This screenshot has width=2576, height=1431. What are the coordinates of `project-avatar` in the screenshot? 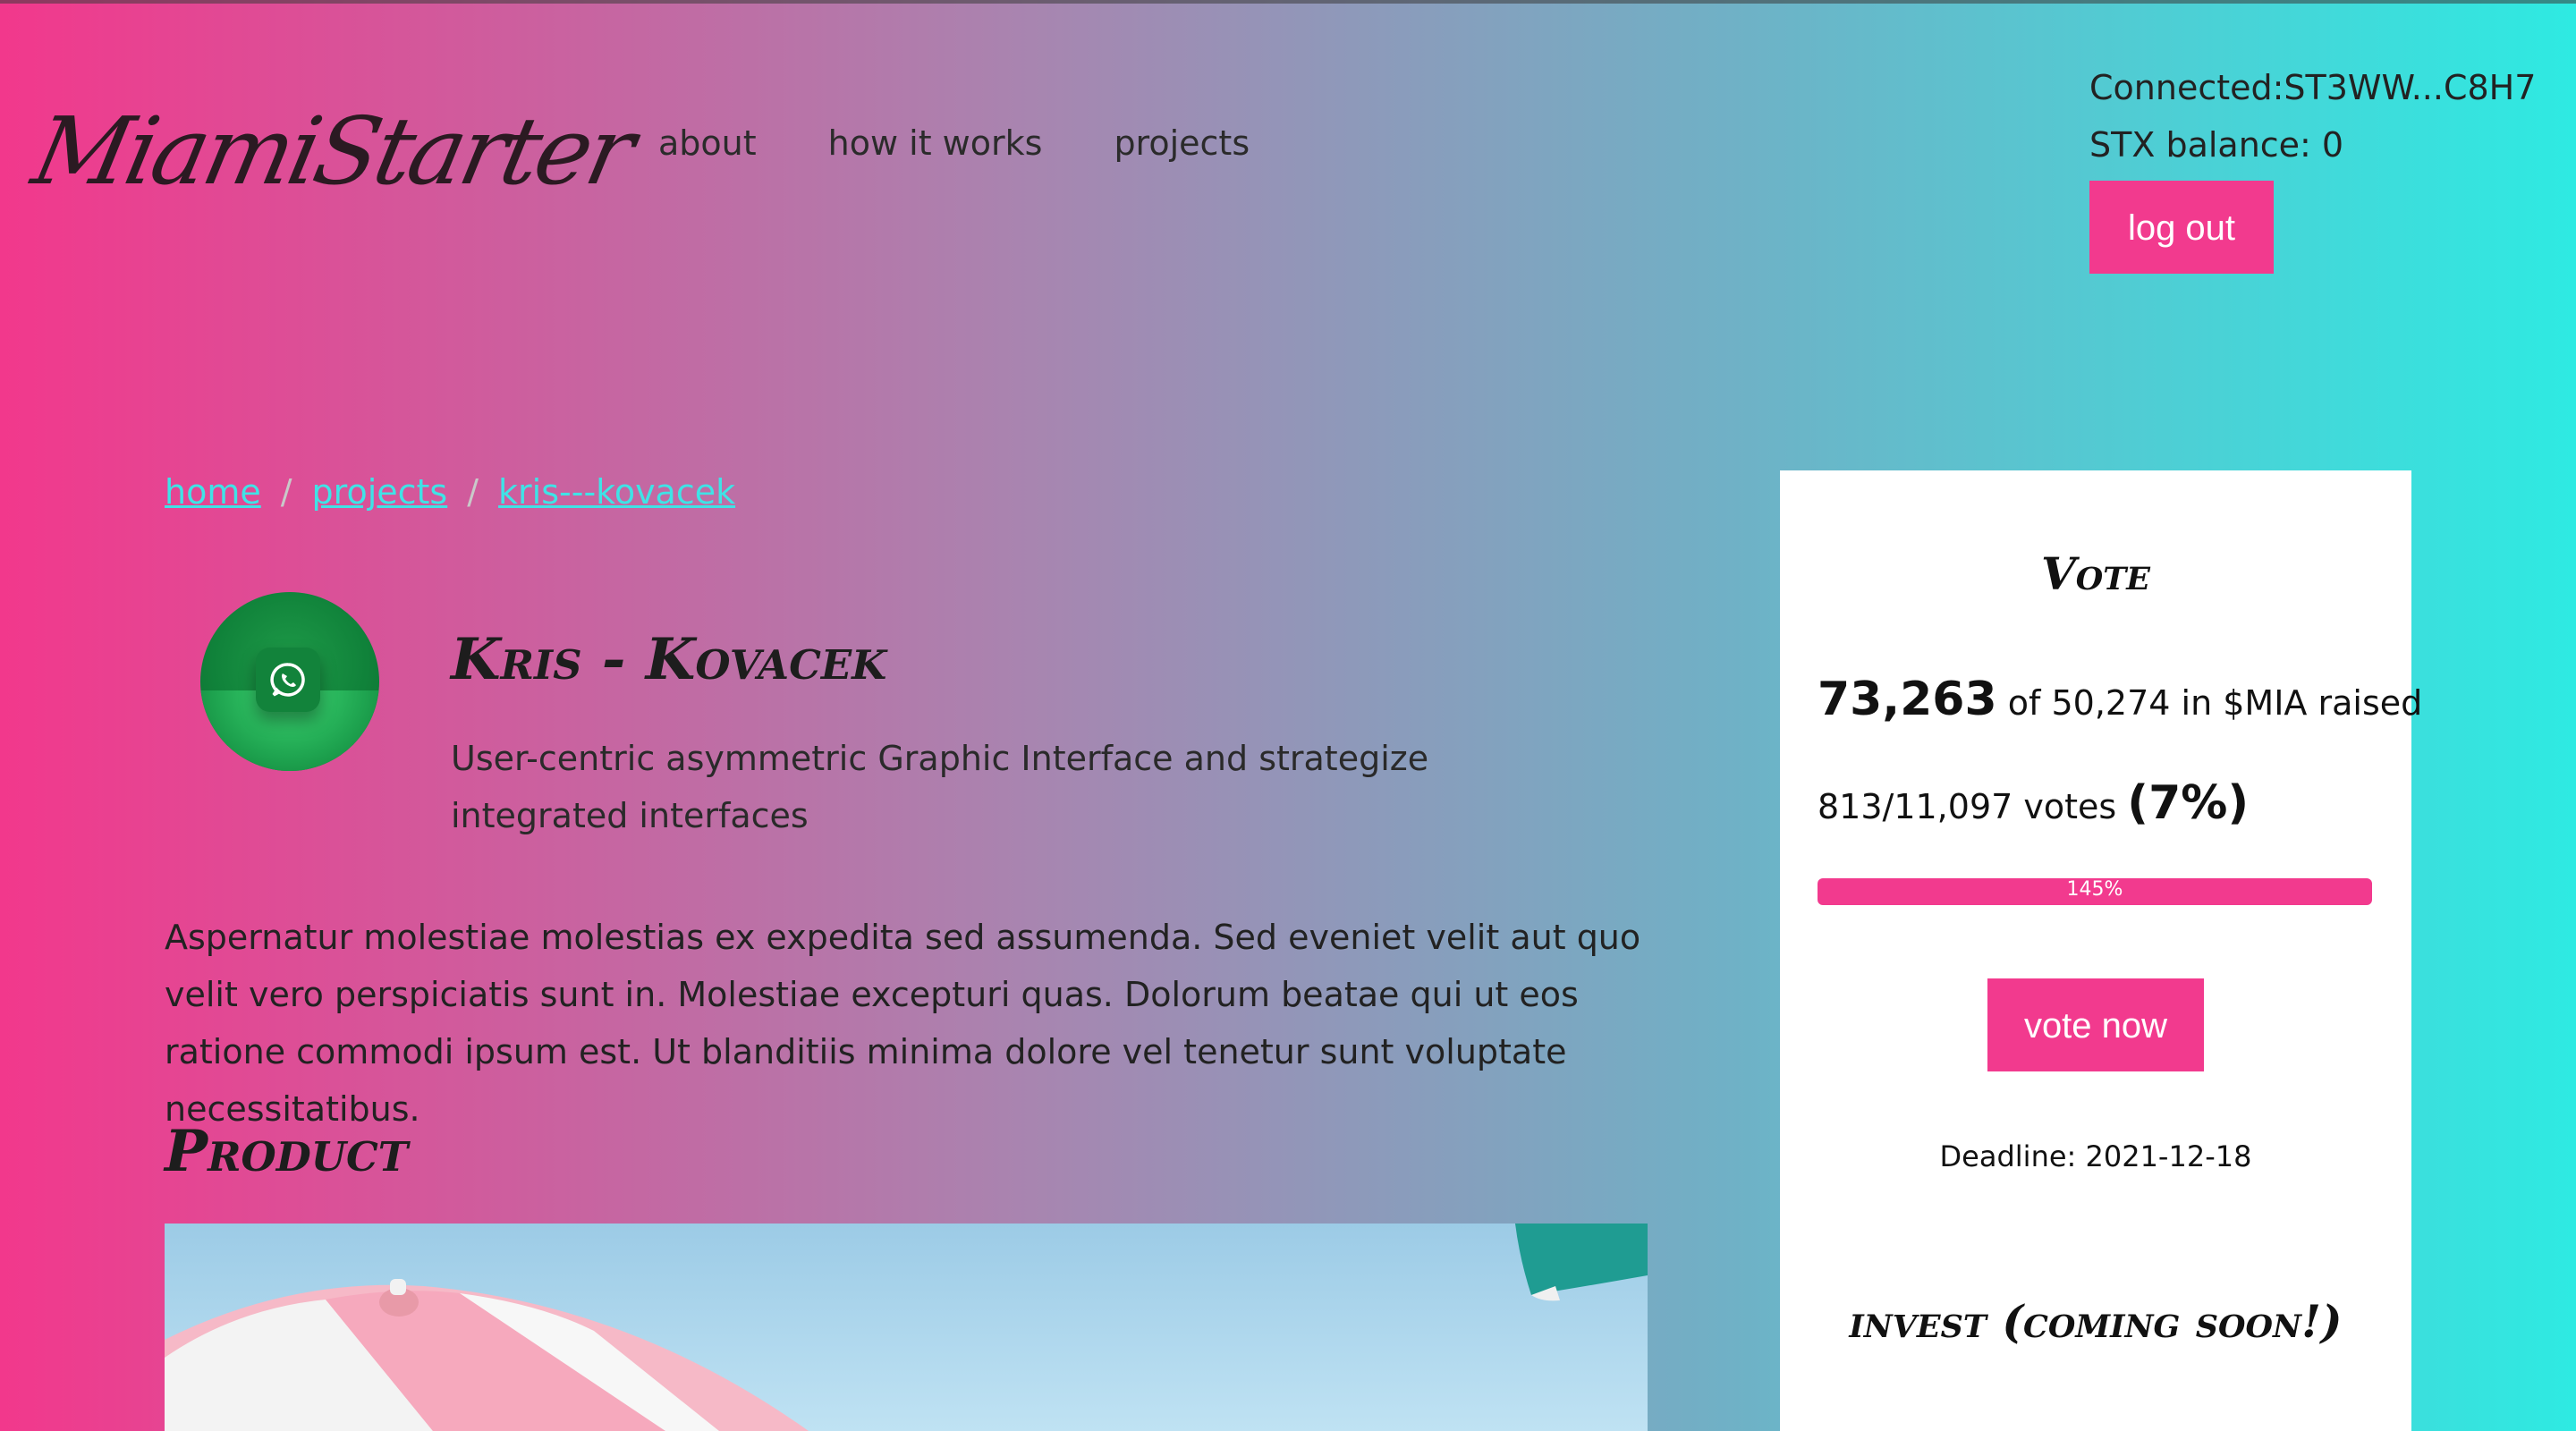 It's located at (289, 681).